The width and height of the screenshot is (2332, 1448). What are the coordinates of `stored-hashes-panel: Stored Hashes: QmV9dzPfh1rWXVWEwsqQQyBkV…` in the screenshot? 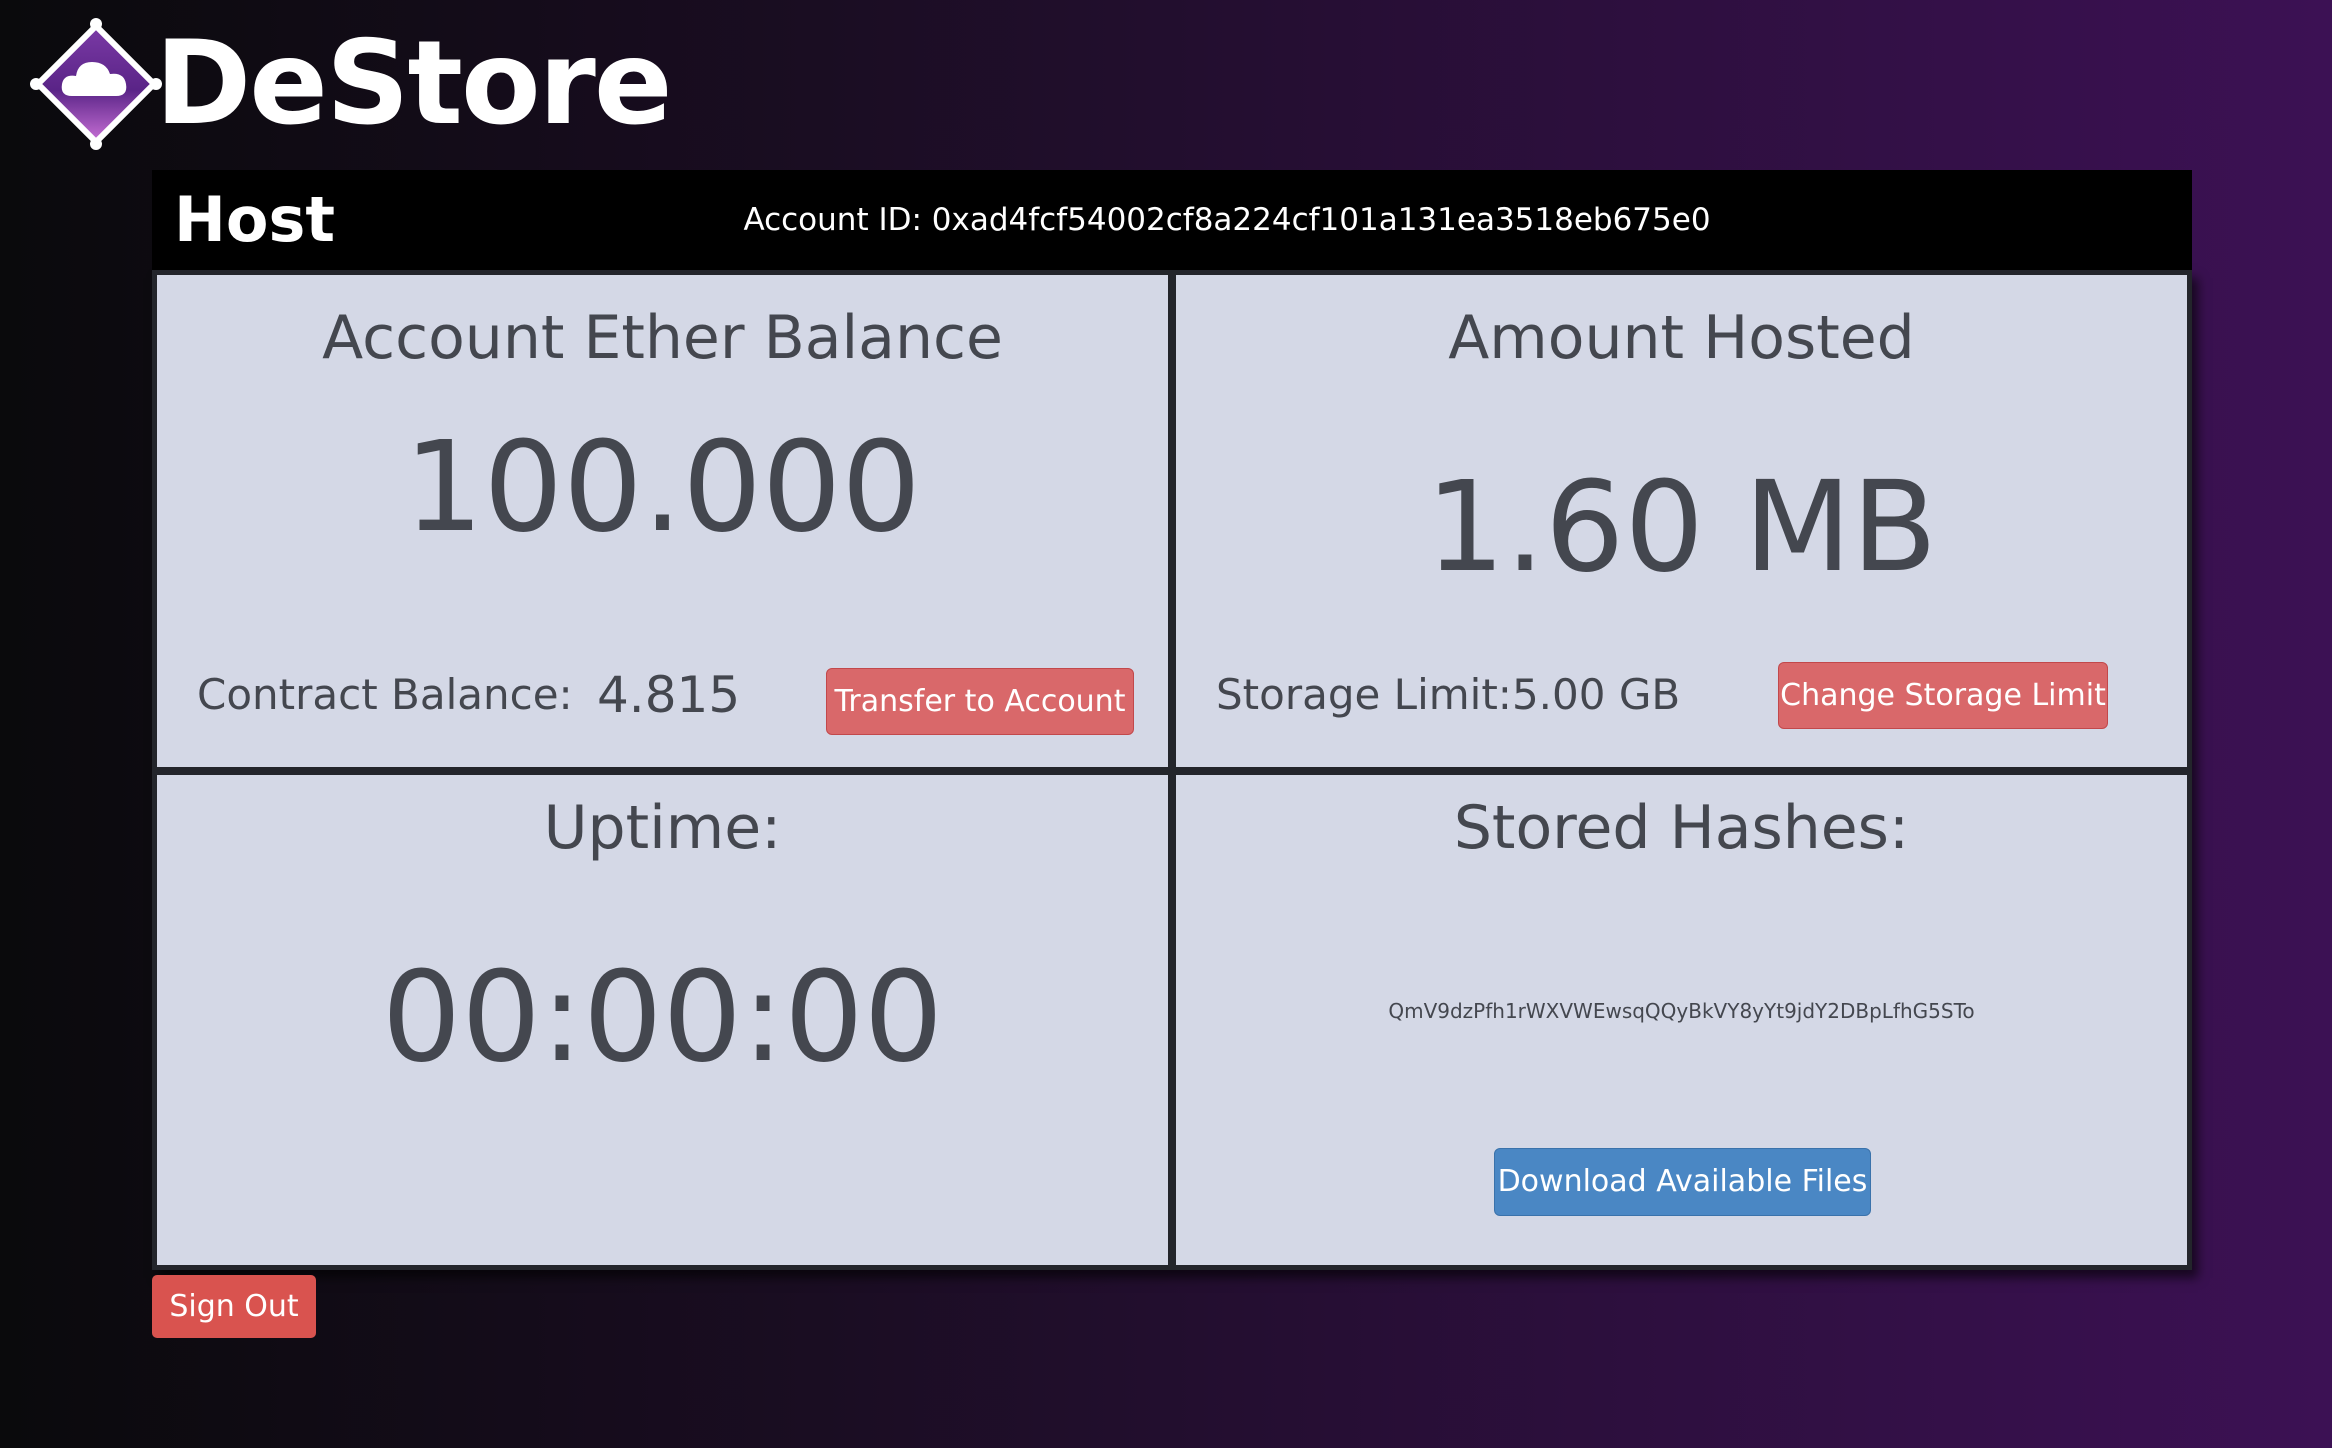 It's located at (1681, 1020).